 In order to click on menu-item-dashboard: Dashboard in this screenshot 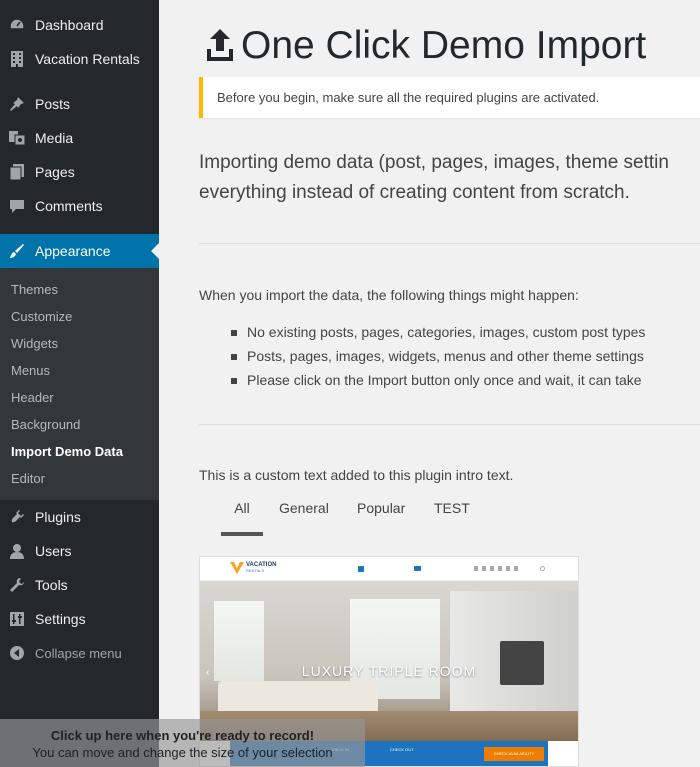, I will do `click(79, 25)`.